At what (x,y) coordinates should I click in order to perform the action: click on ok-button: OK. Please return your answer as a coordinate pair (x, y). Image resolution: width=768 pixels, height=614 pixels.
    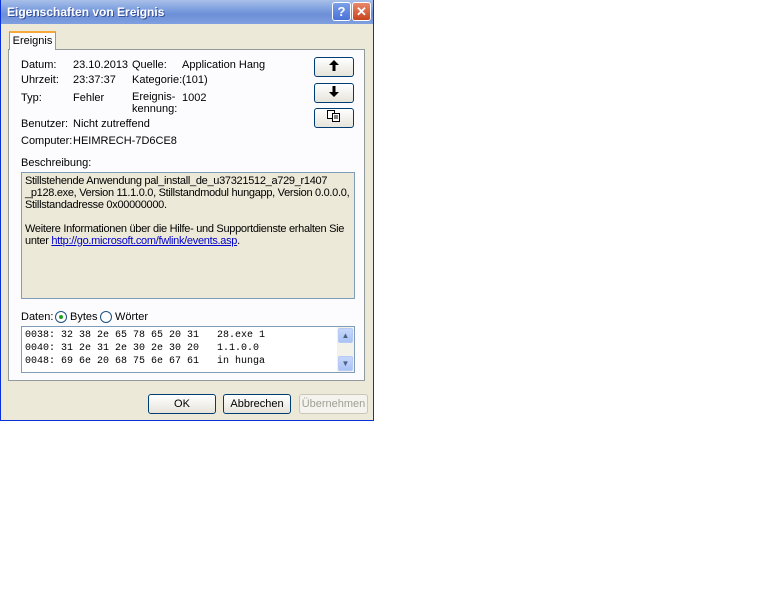
    Looking at the image, I should click on (182, 404).